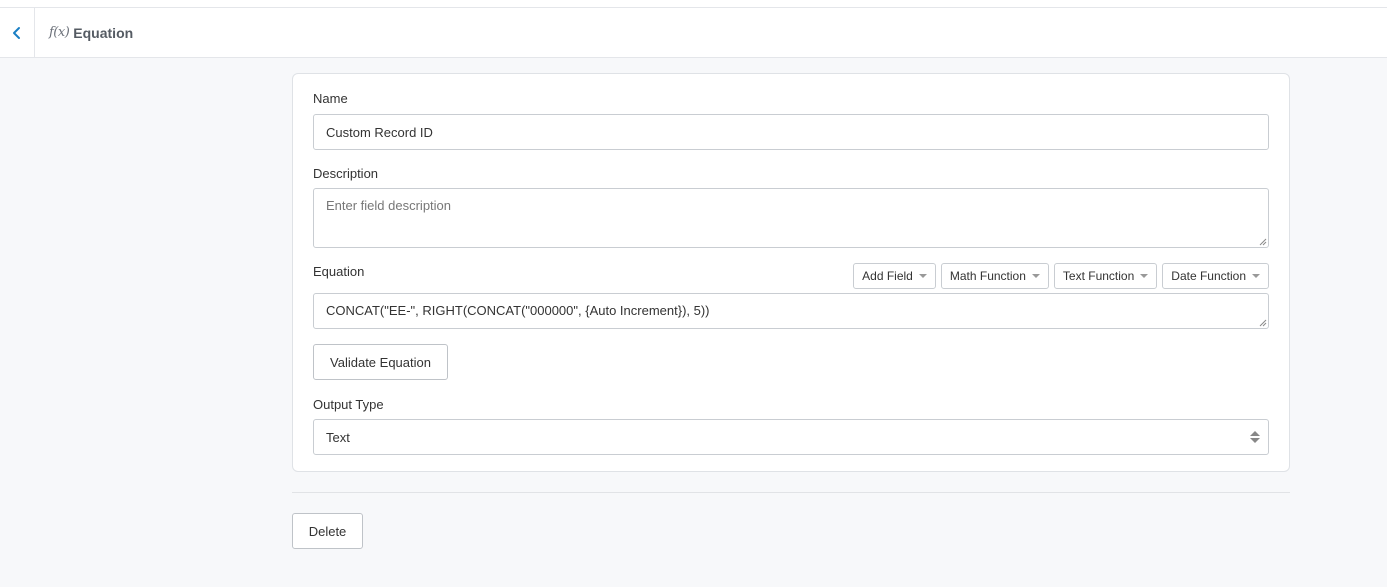  I want to click on description-label: Description, so click(346, 173).